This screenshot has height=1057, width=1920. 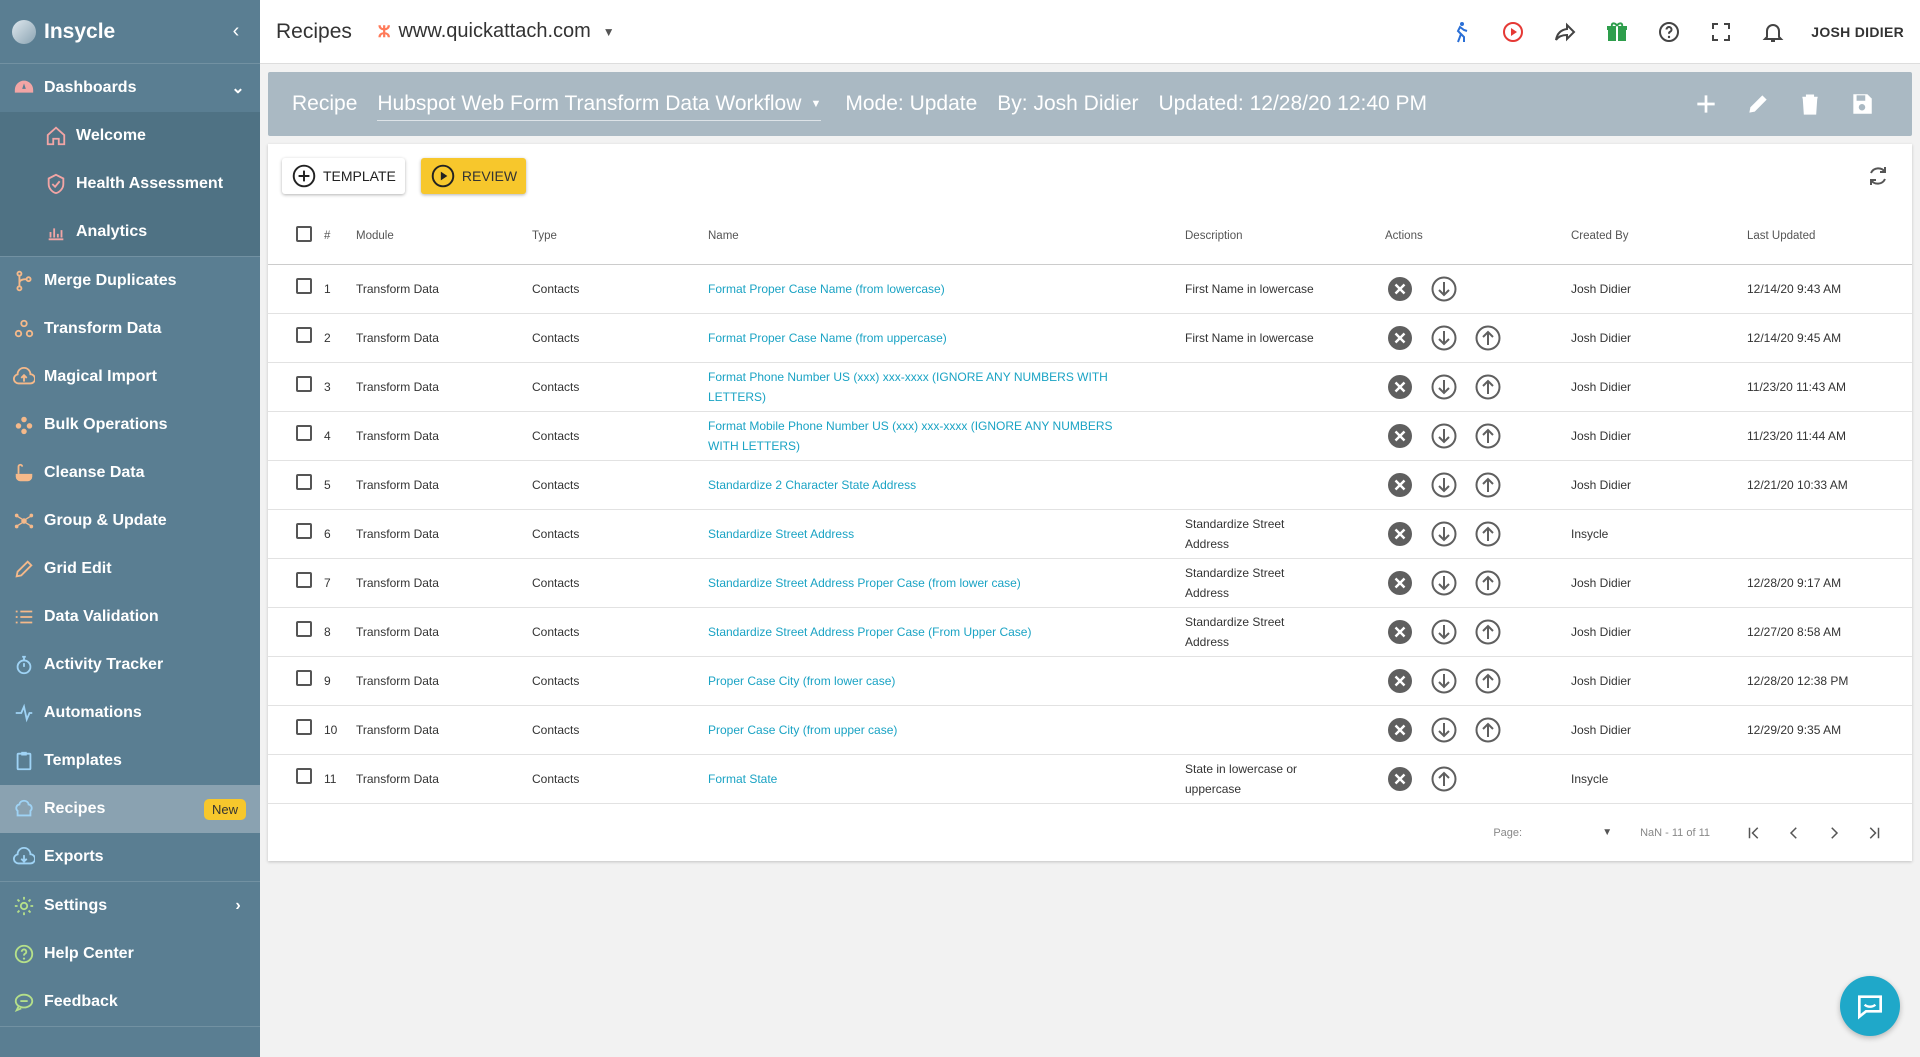 What do you see at coordinates (1870, 1006) in the screenshot?
I see `chat-launcher-icon` at bounding box center [1870, 1006].